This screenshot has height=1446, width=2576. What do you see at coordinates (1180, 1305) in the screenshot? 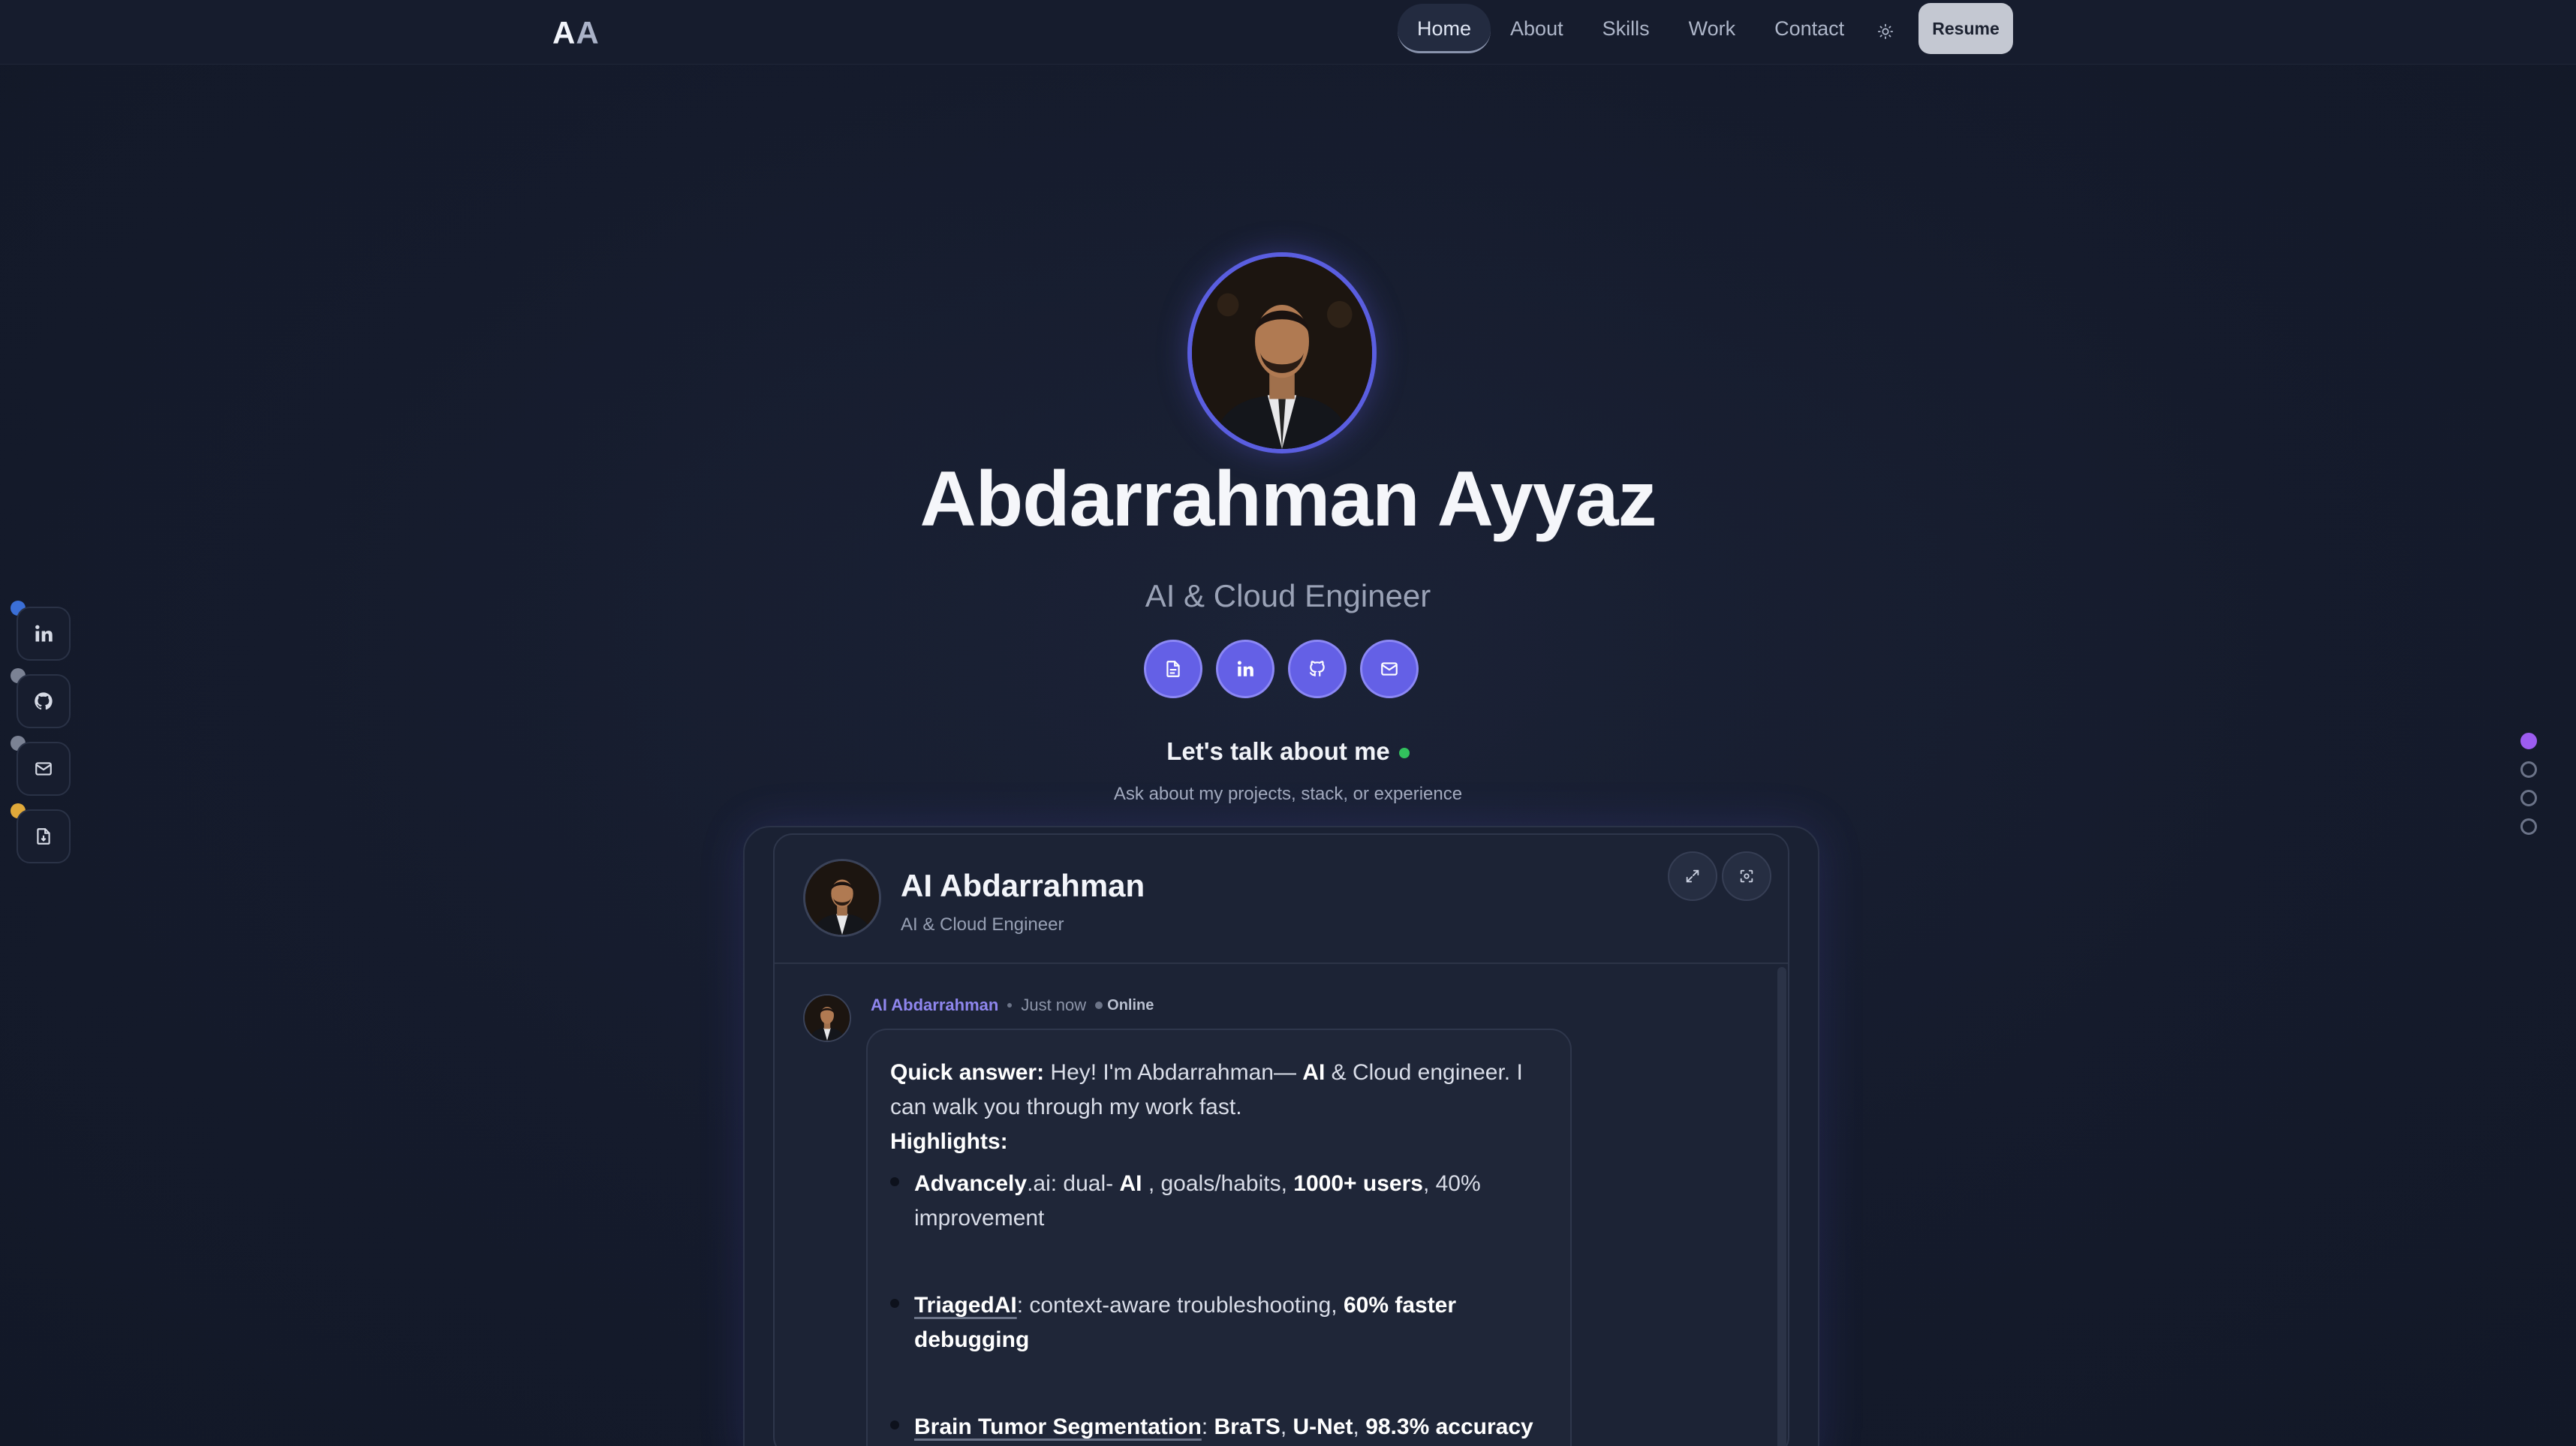
I see `item-text: : context-aware troubleshooting,` at bounding box center [1180, 1305].